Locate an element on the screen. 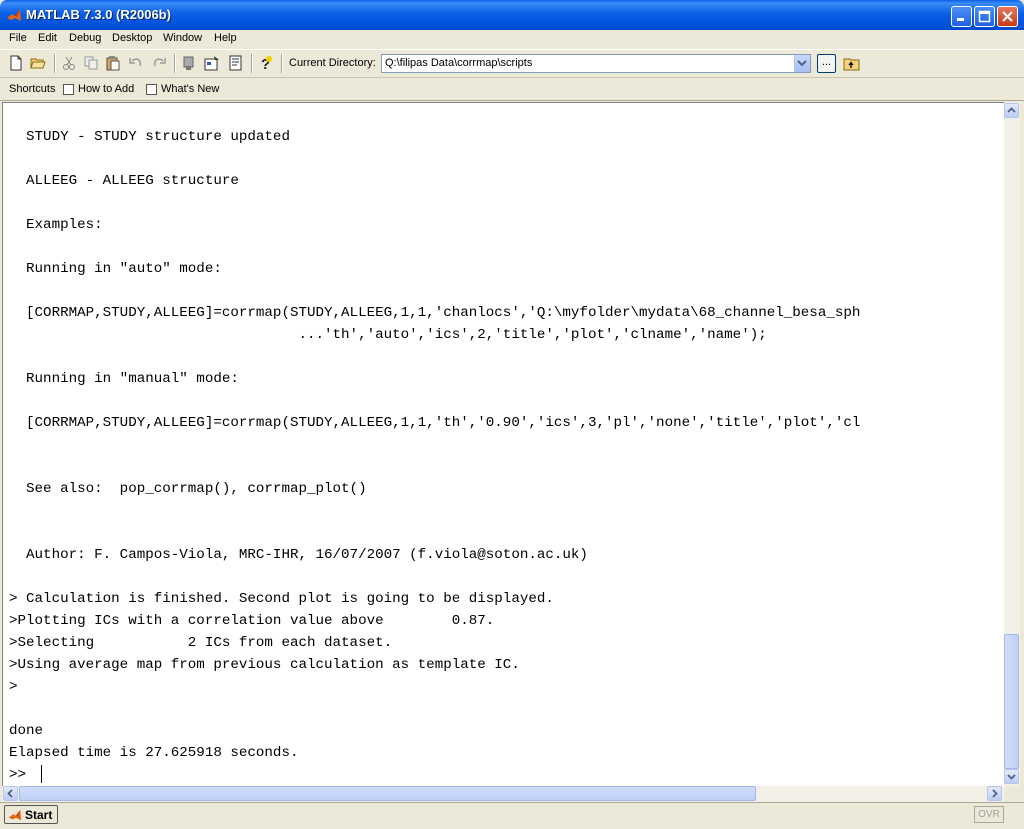 The image size is (1024, 829). command-line: See also: pop_corrmap(), corrmap_plot() is located at coordinates (188, 489).